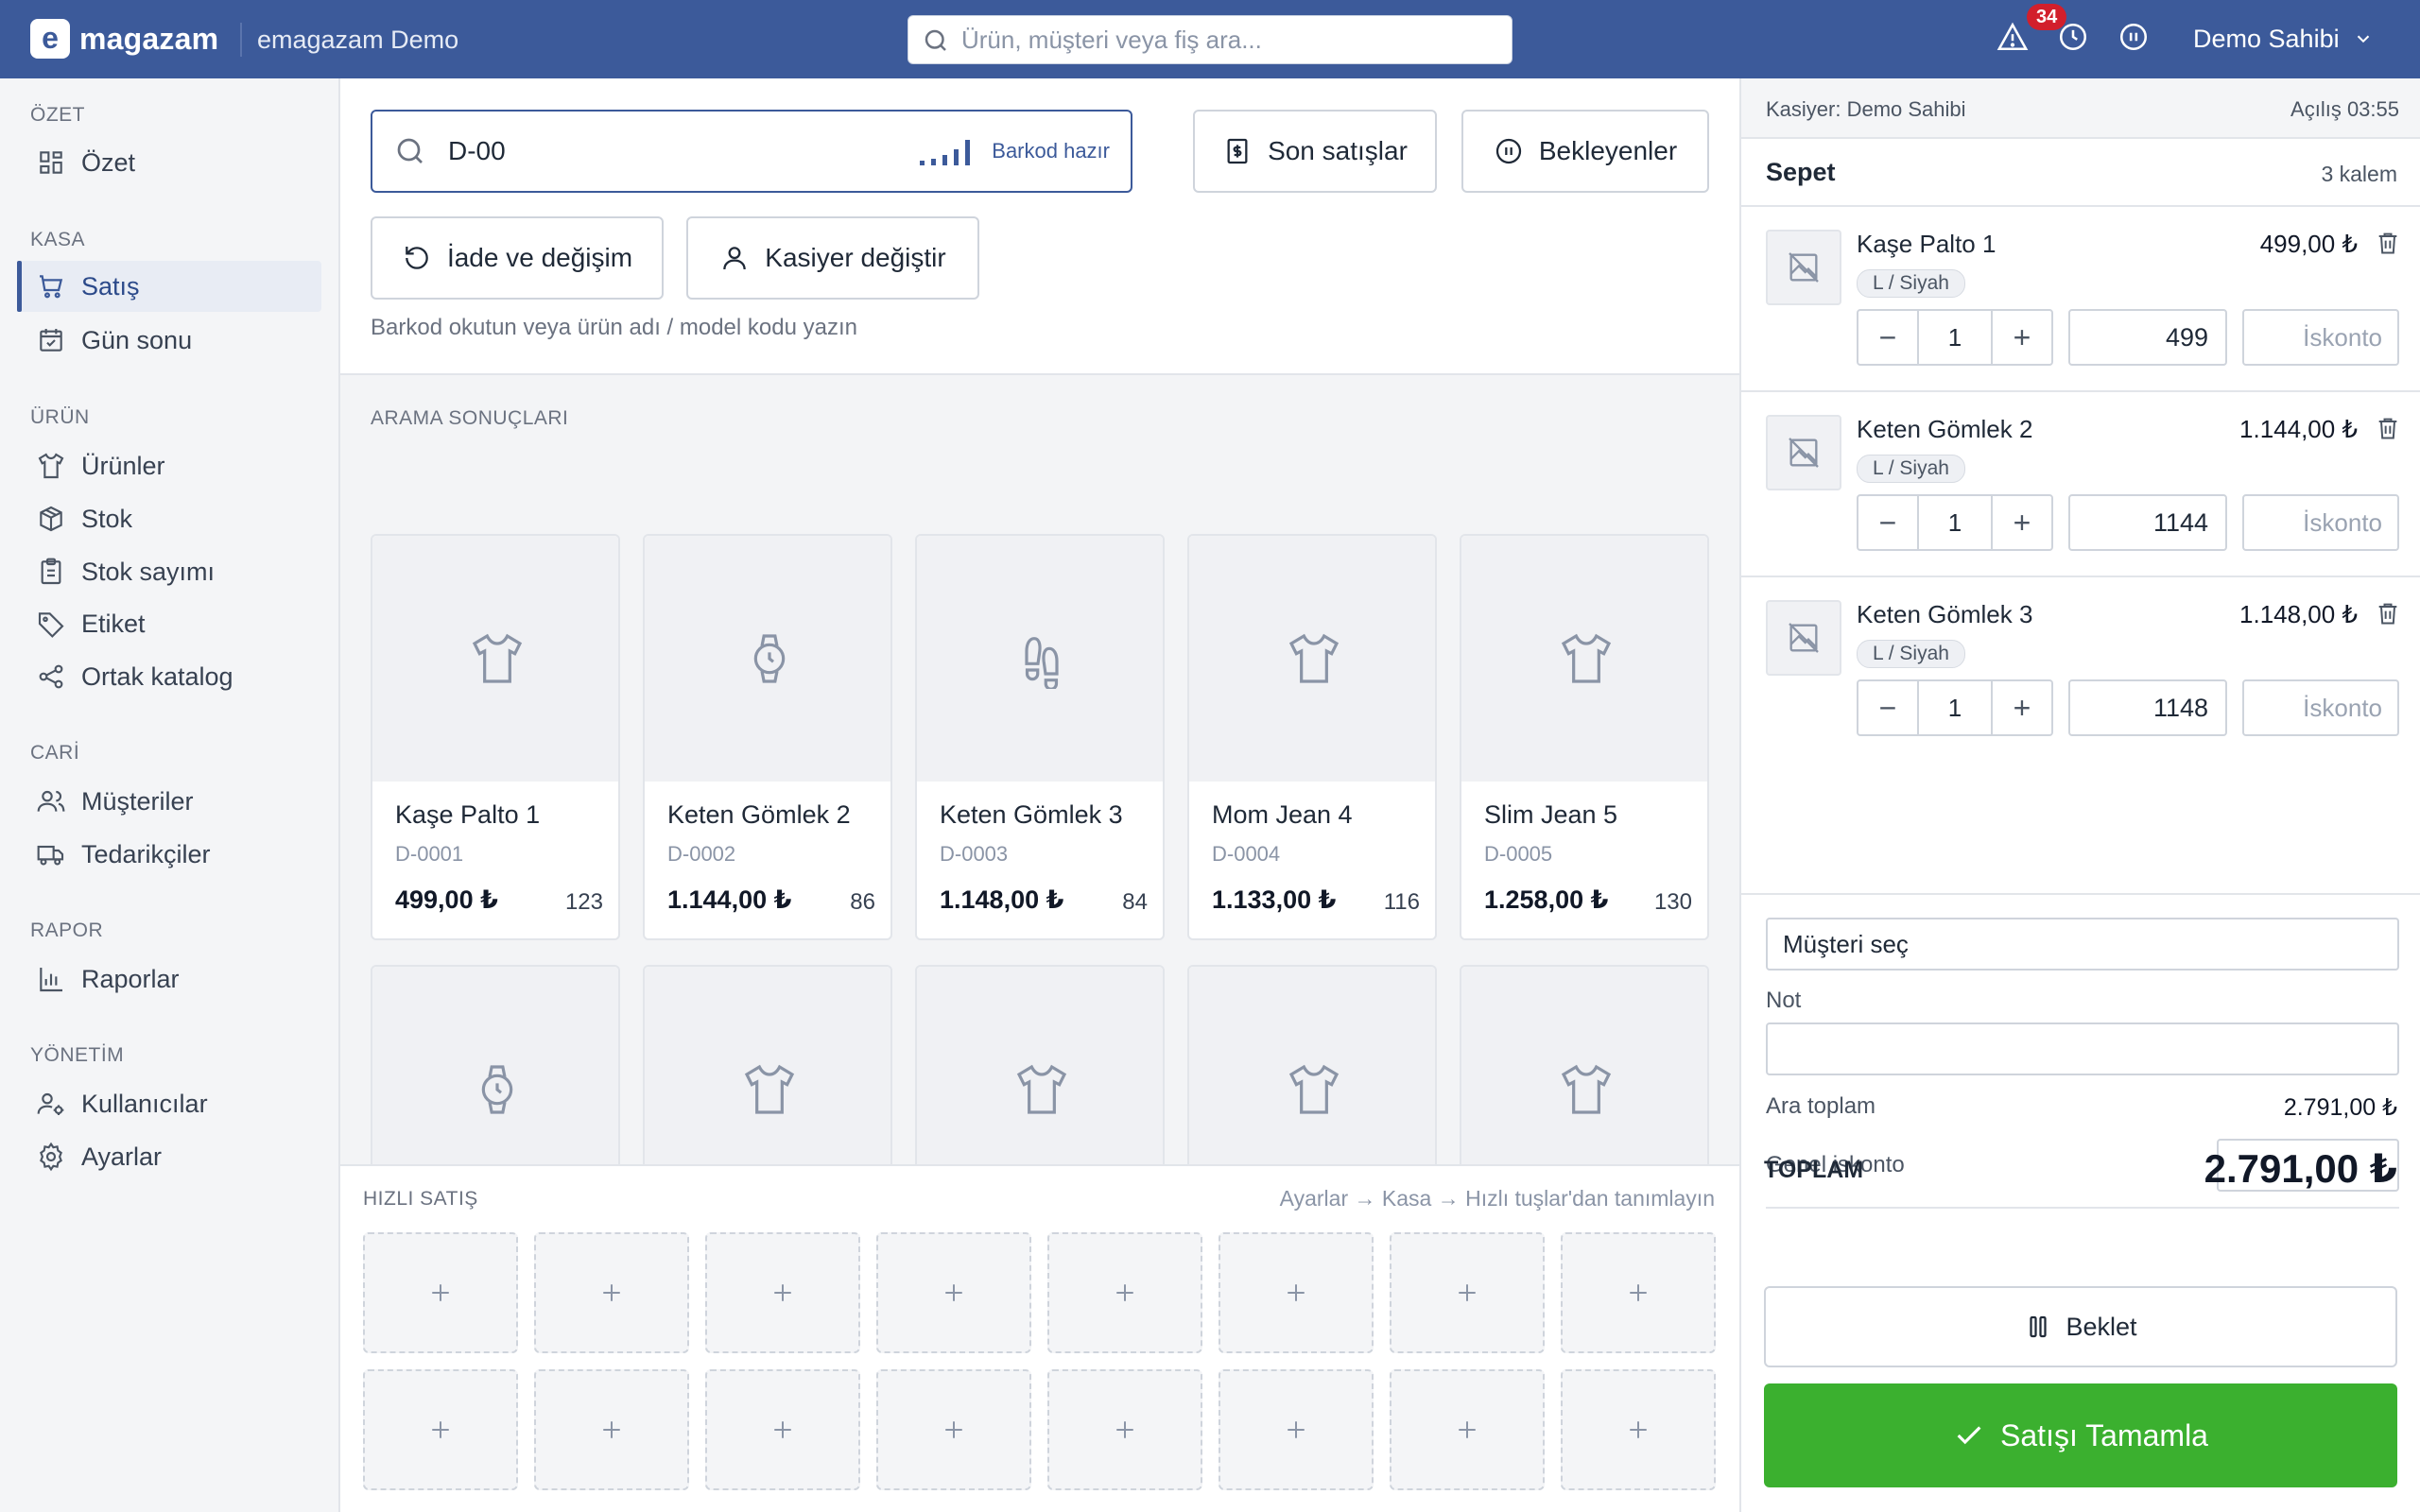 The height and width of the screenshot is (1512, 2420). I want to click on search-icon, so click(410, 151).